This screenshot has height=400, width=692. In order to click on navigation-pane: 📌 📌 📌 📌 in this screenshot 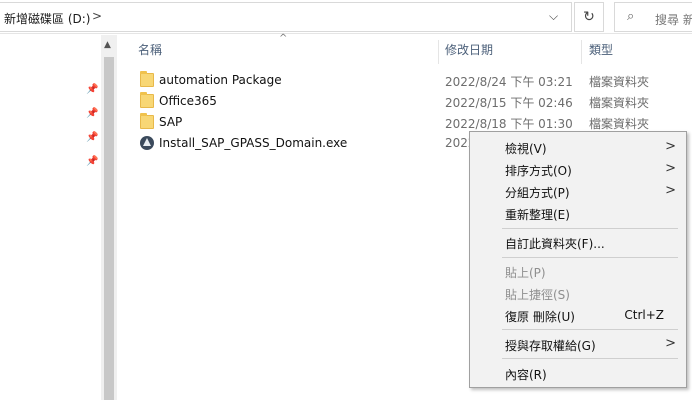, I will do `click(50, 217)`.